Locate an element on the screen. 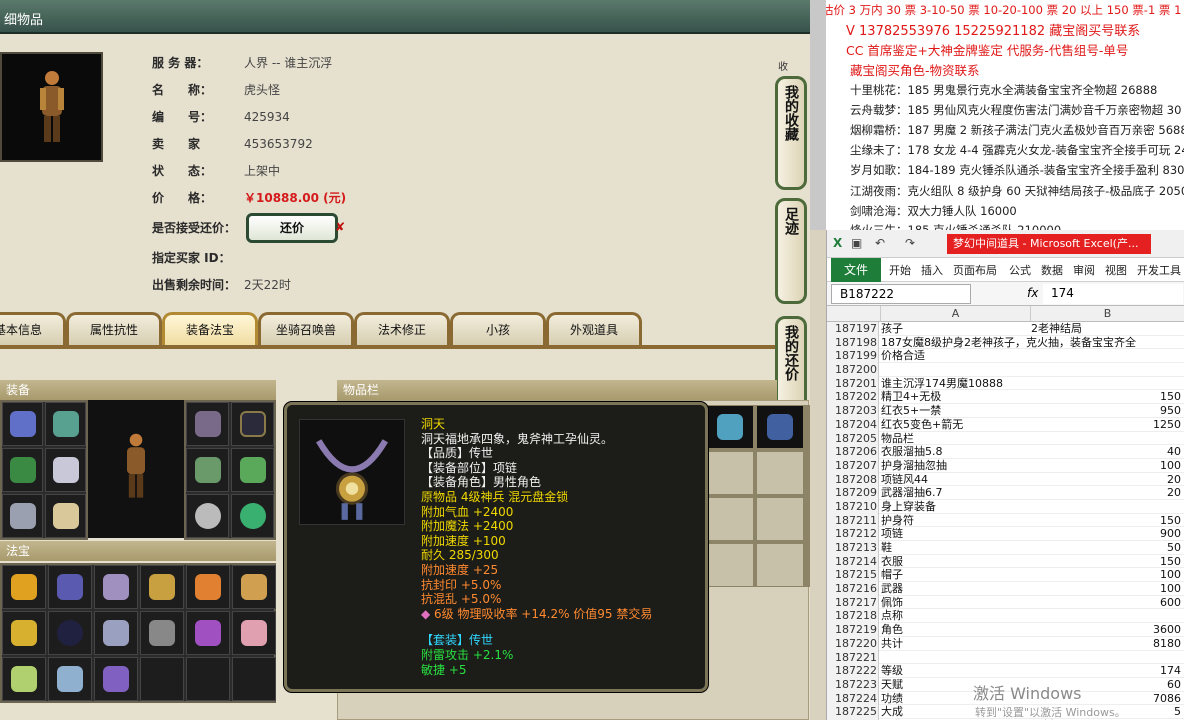 The width and height of the screenshot is (1184, 720). tab-attributes: 属性抗性 is located at coordinates (114, 329).